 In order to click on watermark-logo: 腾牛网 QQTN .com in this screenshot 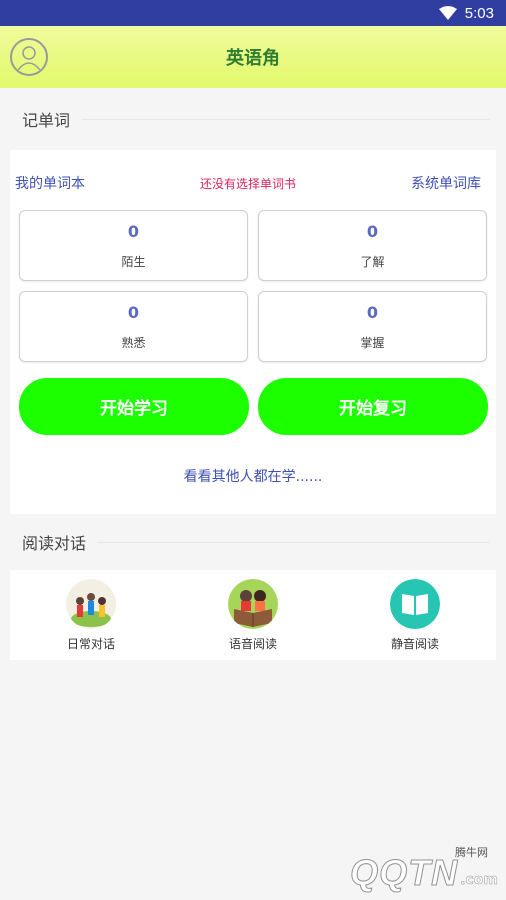, I will do `click(424, 870)`.